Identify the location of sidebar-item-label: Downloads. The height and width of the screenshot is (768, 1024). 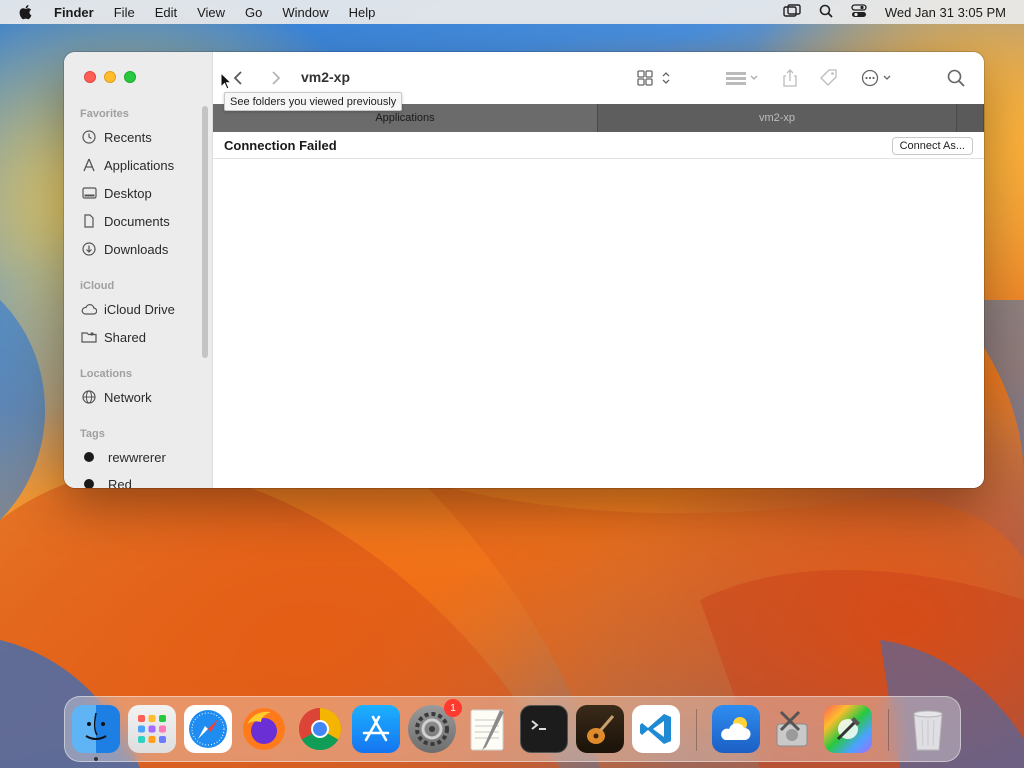
(136, 249).